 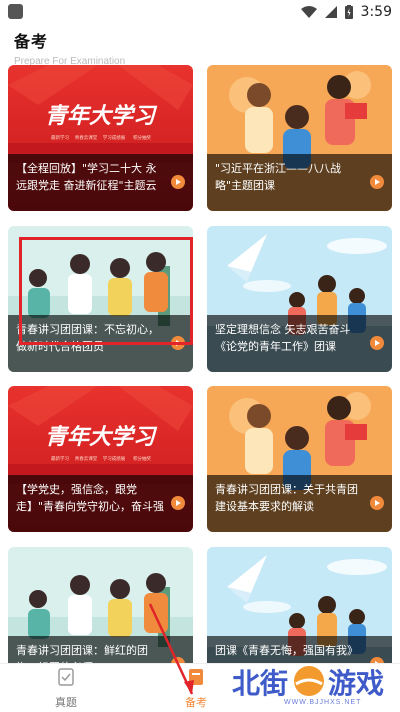 I want to click on tab-label: 真题, so click(x=66, y=703).